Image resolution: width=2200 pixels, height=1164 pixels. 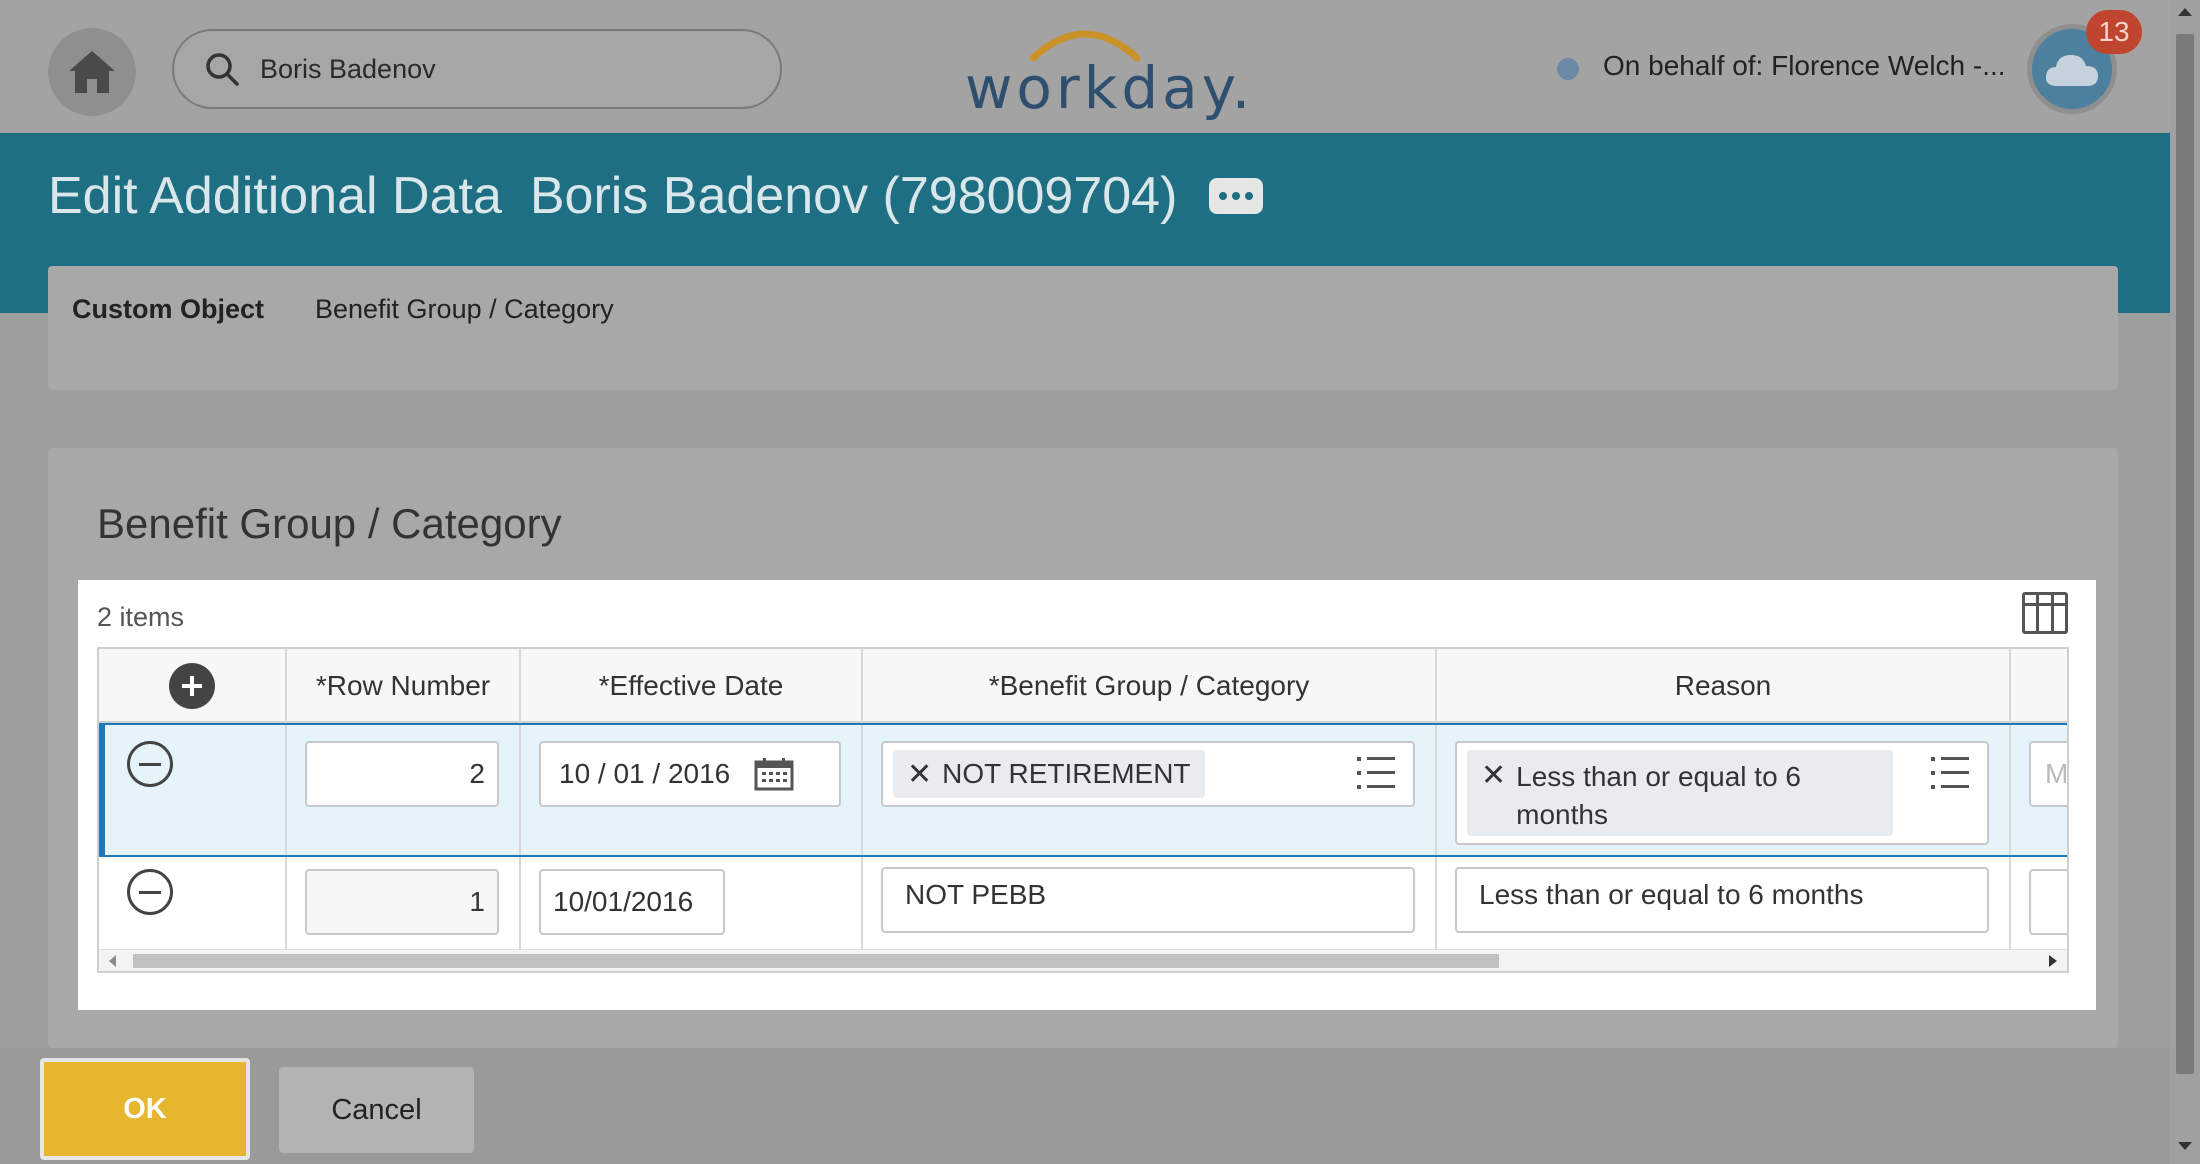 I want to click on item-count: 2 items, so click(x=141, y=617).